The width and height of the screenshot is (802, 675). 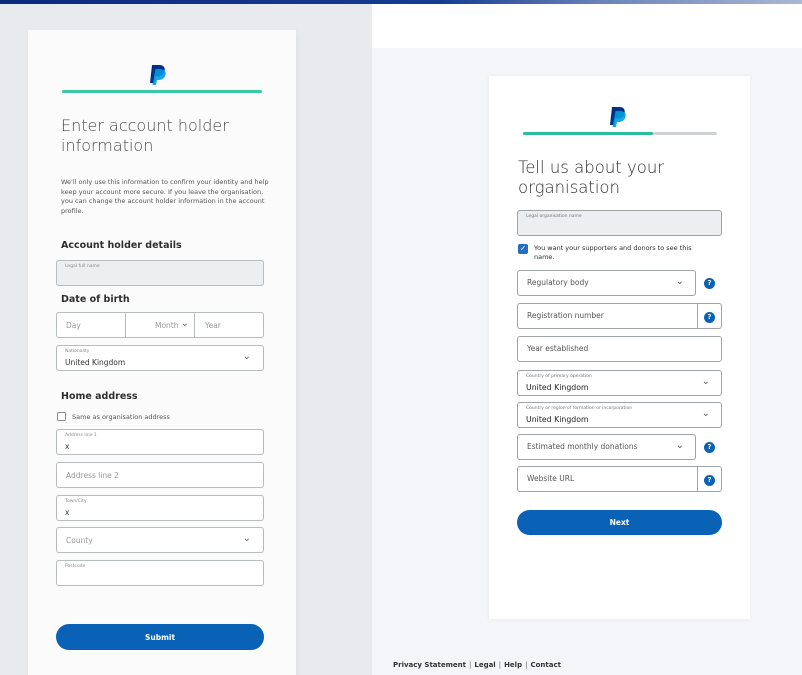 I want to click on home-address-heading: Home address, so click(x=99, y=396).